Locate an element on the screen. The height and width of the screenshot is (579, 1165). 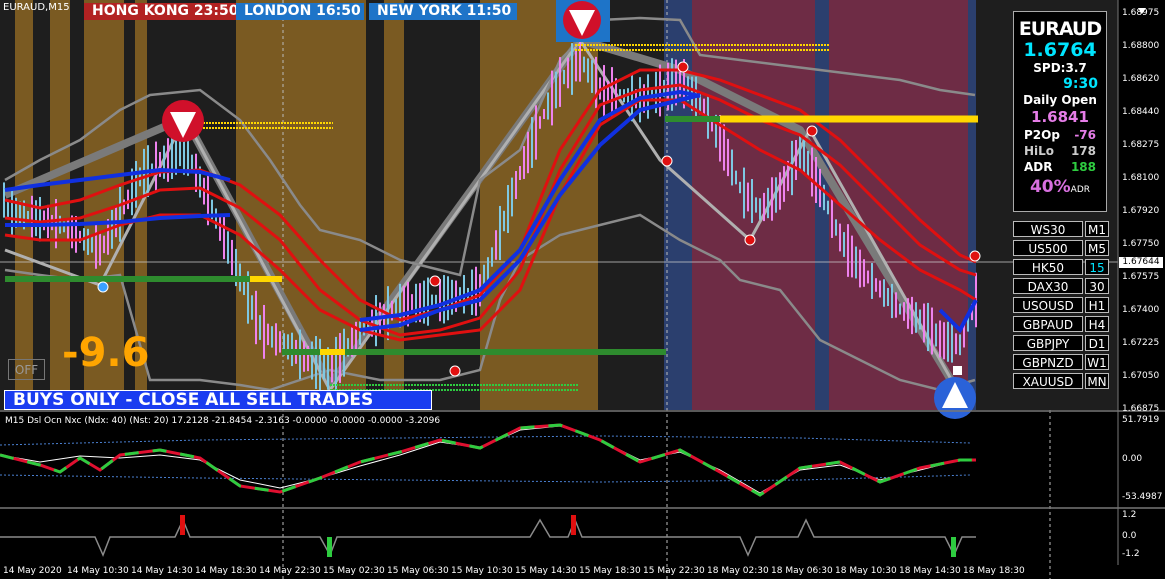
price-tick-label: 1.67575 is located at coordinates (1141, 277).